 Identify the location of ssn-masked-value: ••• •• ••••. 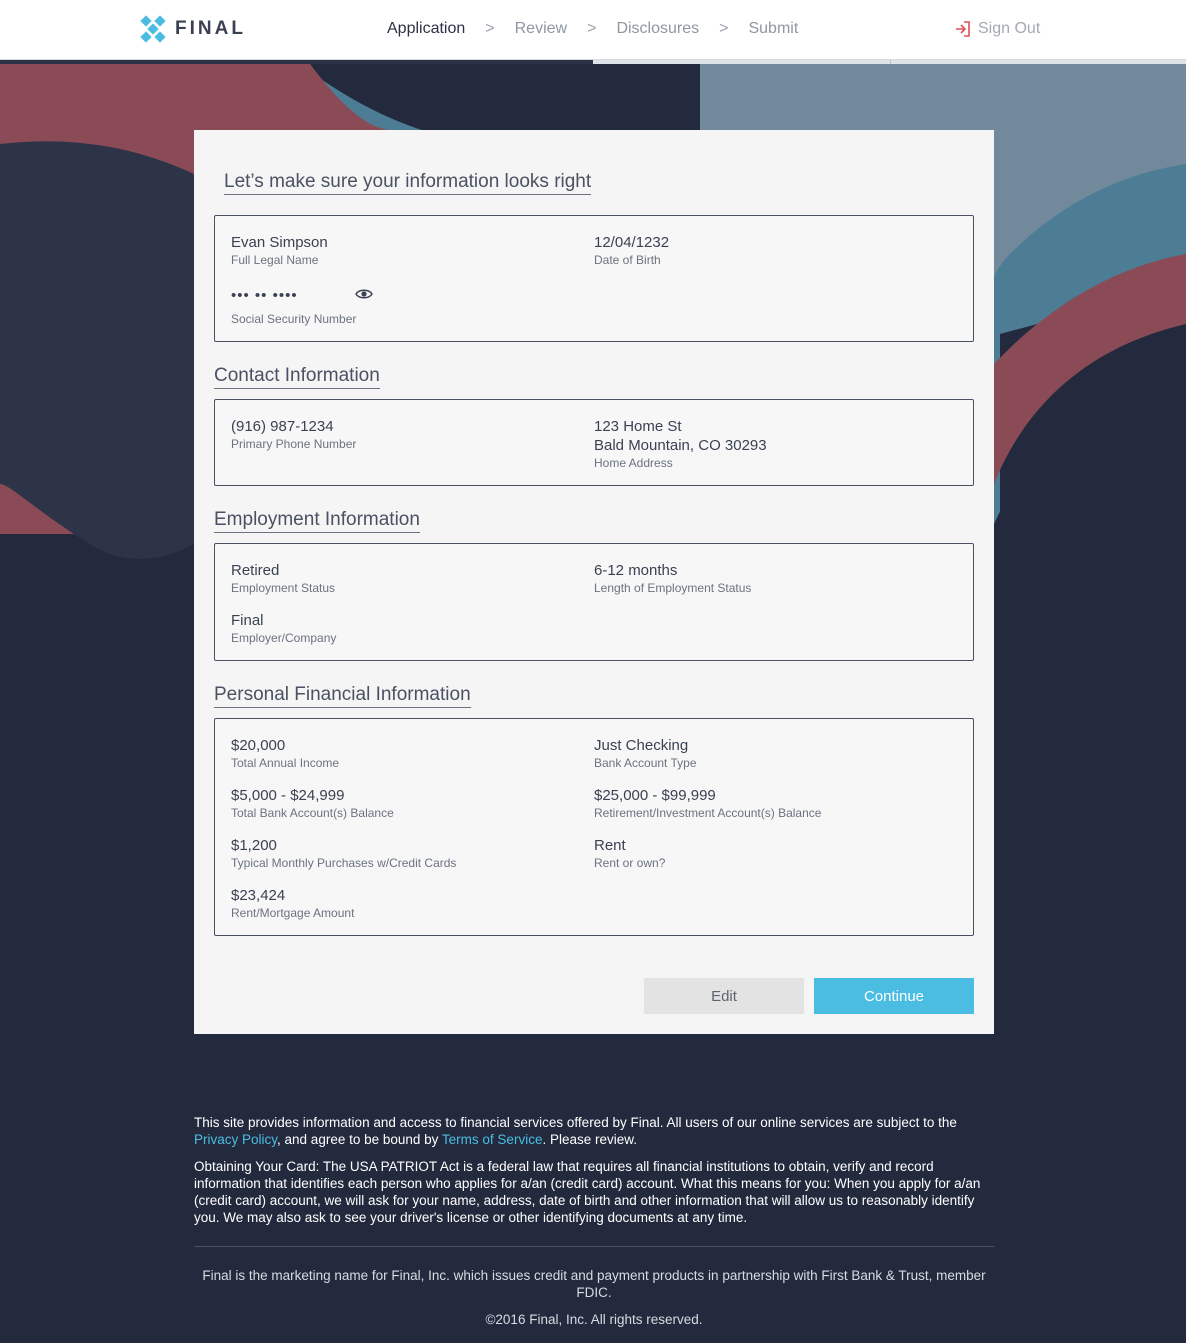
(264, 295).